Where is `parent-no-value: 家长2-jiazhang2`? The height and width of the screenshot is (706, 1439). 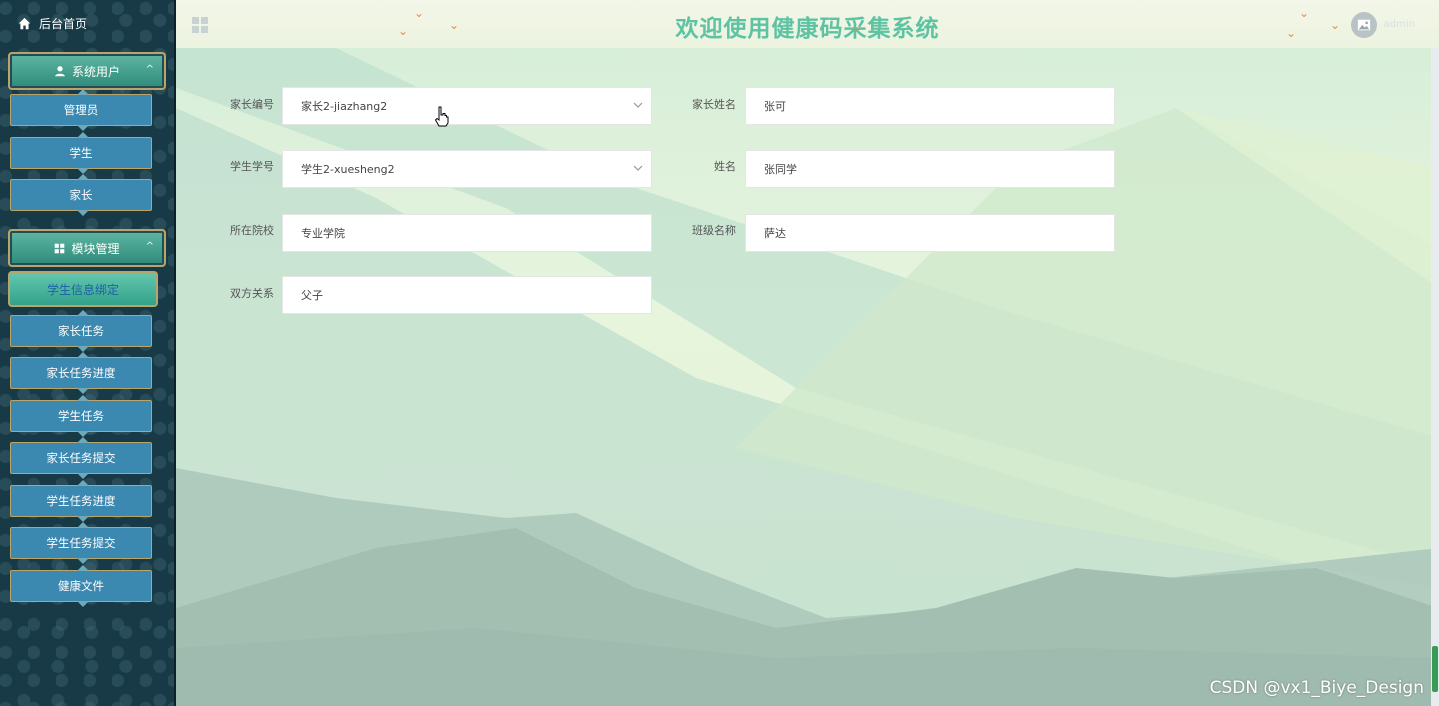 parent-no-value: 家长2-jiazhang2 is located at coordinates (344, 106).